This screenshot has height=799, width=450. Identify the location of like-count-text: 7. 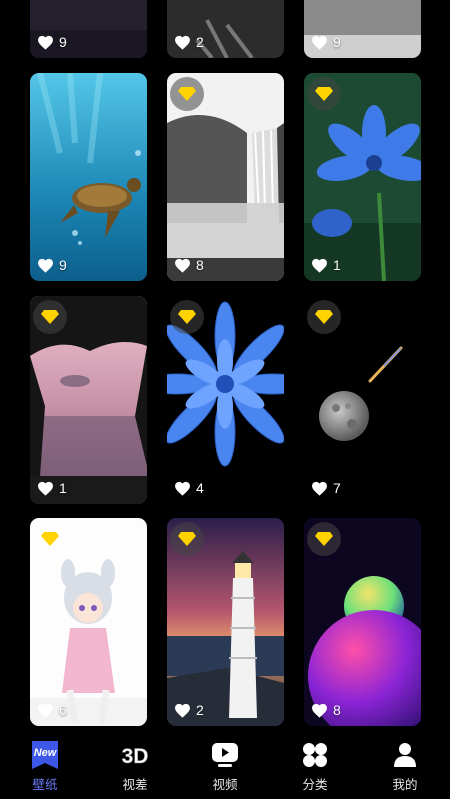
(337, 488).